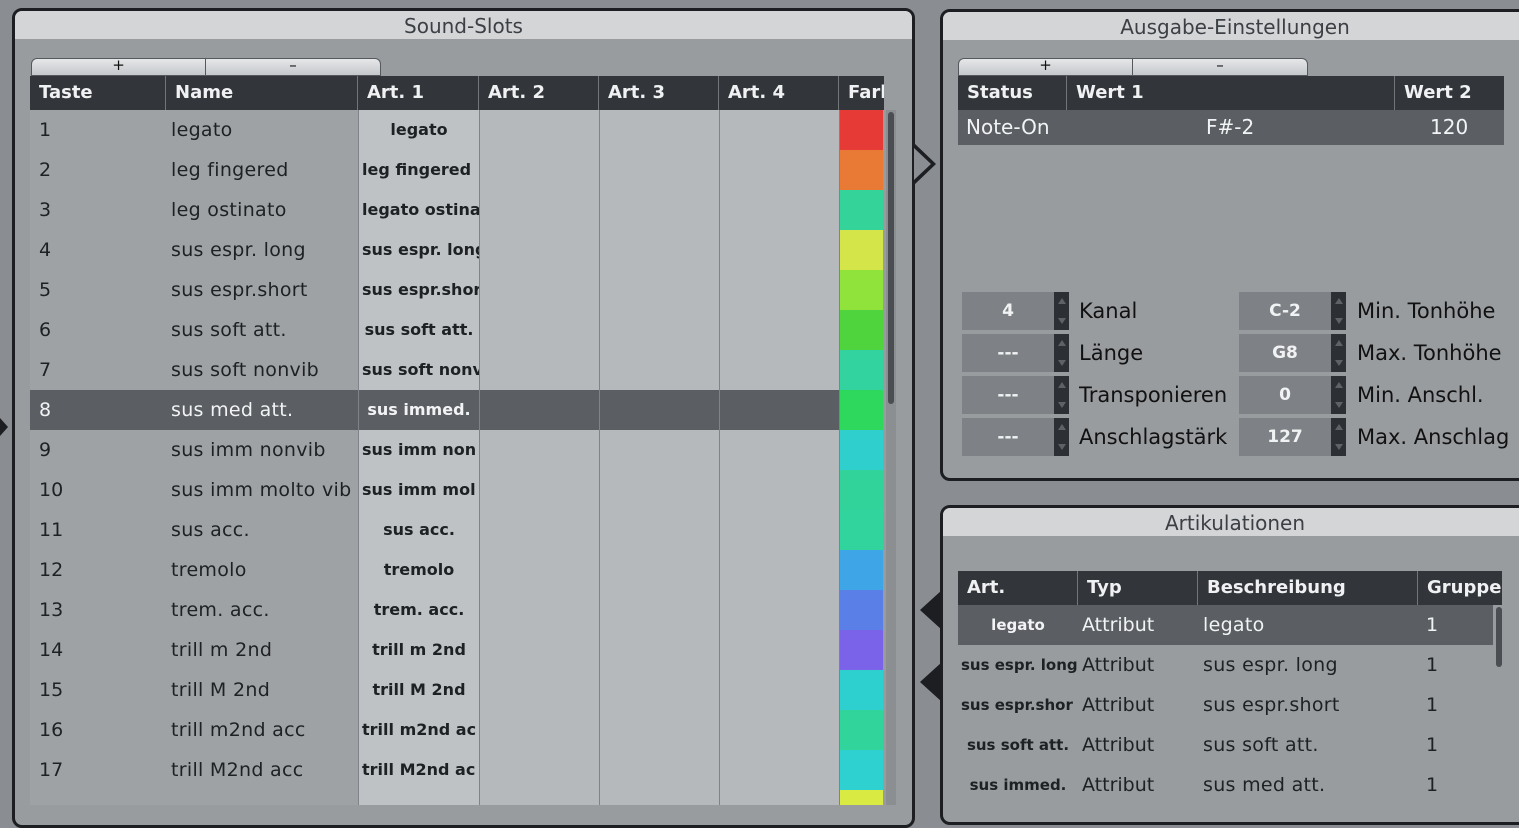 The height and width of the screenshot is (828, 1519). Describe the element at coordinates (418, 690) in the screenshot. I see `slot-articulation-1: trill M 2nd` at that location.